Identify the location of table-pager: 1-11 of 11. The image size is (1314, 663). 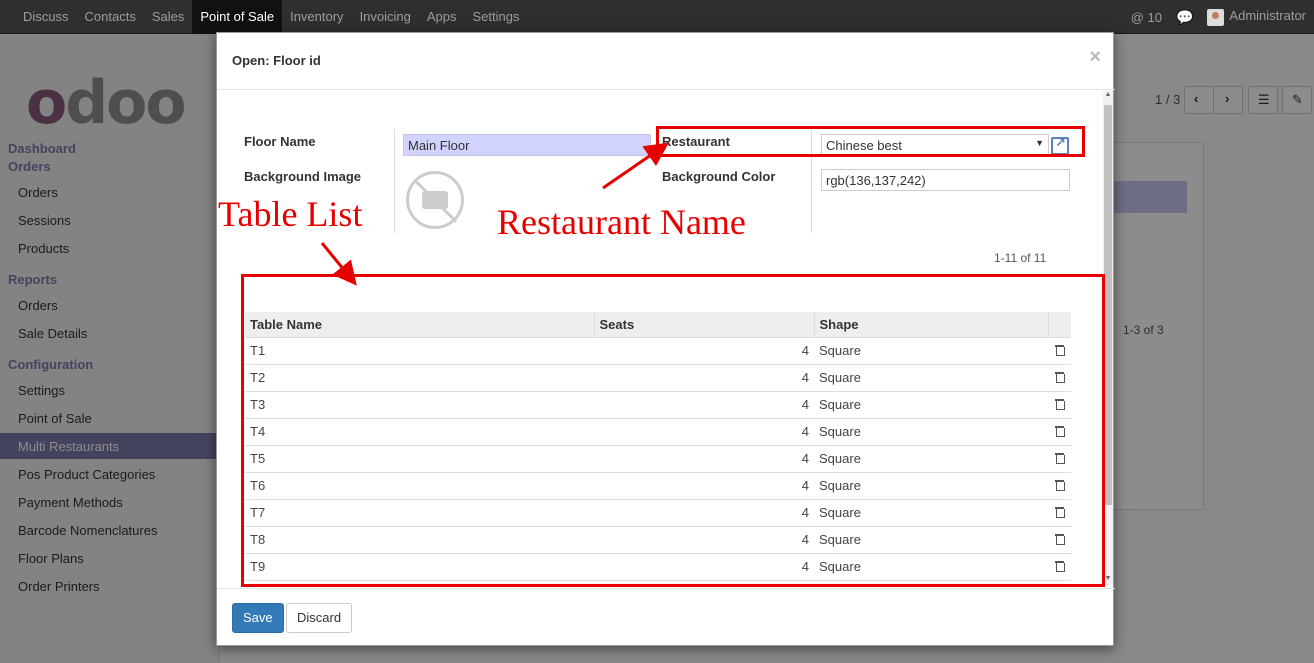
(1020, 258).